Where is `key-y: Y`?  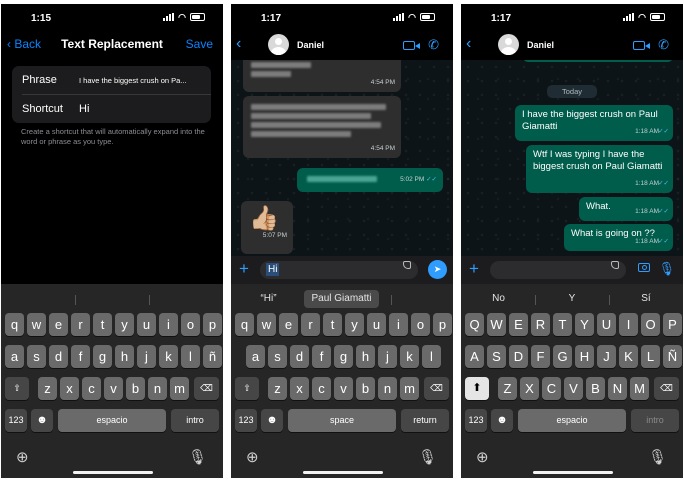 key-y: Y is located at coordinates (584, 324).